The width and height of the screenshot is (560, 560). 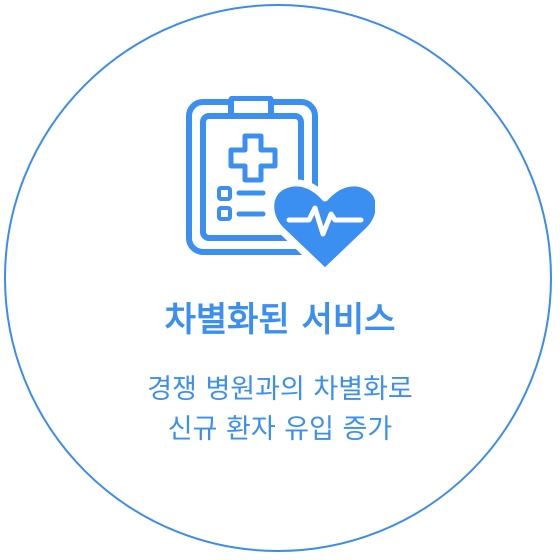 What do you see at coordinates (280, 429) in the screenshot?
I see `description-line-2: 신규 환자 유입 증가` at bounding box center [280, 429].